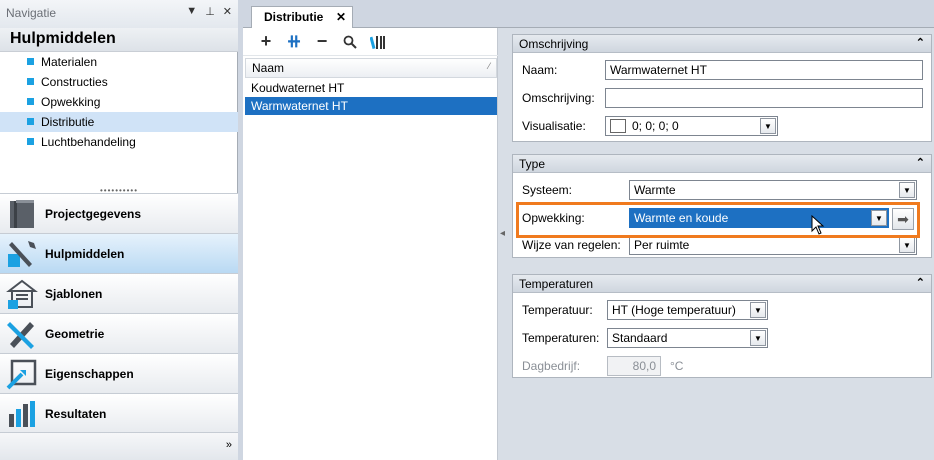 The image size is (934, 460). What do you see at coordinates (502, 233) in the screenshot?
I see `collapse-arrow-icon: ◂` at bounding box center [502, 233].